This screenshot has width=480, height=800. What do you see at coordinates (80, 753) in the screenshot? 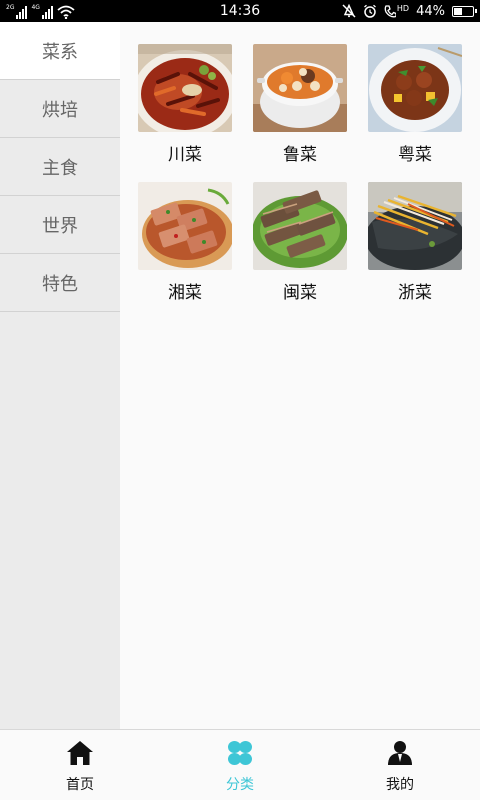
I see `home-icon` at bounding box center [80, 753].